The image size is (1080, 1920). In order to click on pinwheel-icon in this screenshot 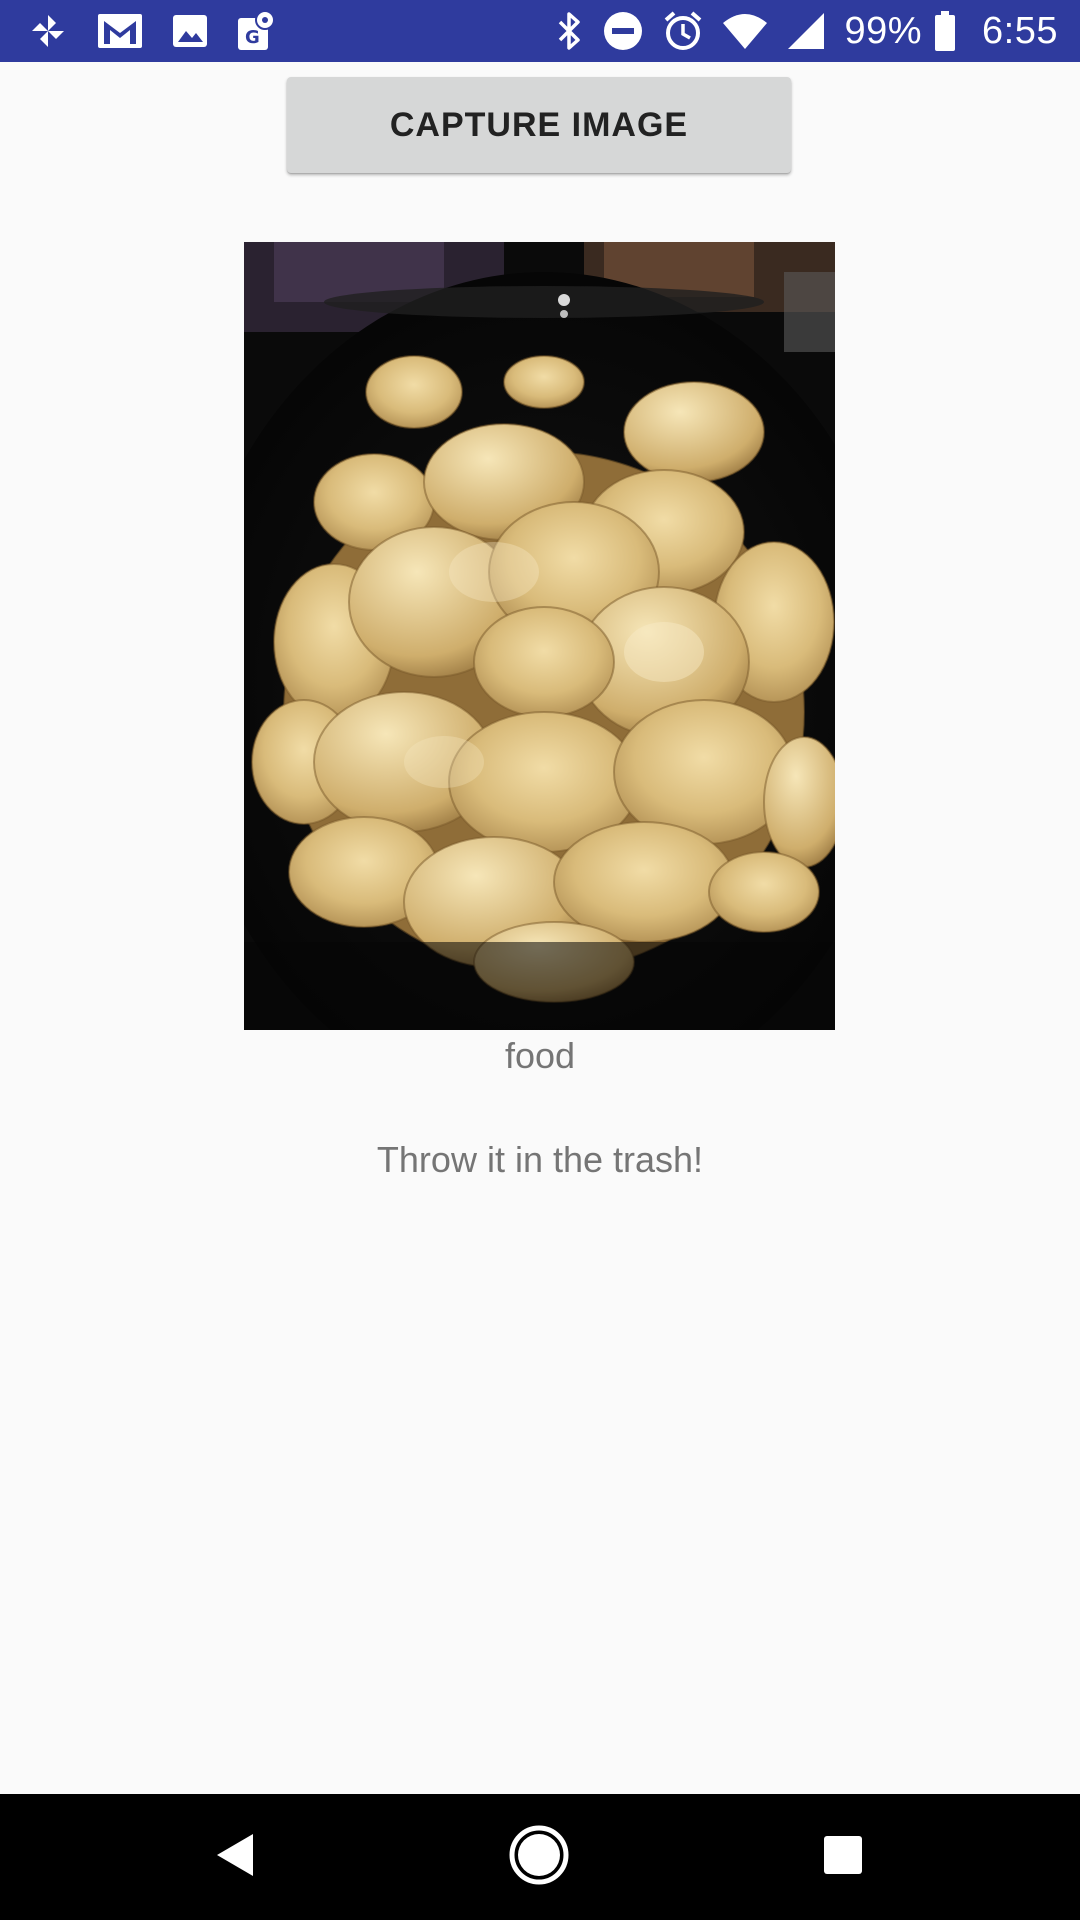, I will do `click(48, 31)`.